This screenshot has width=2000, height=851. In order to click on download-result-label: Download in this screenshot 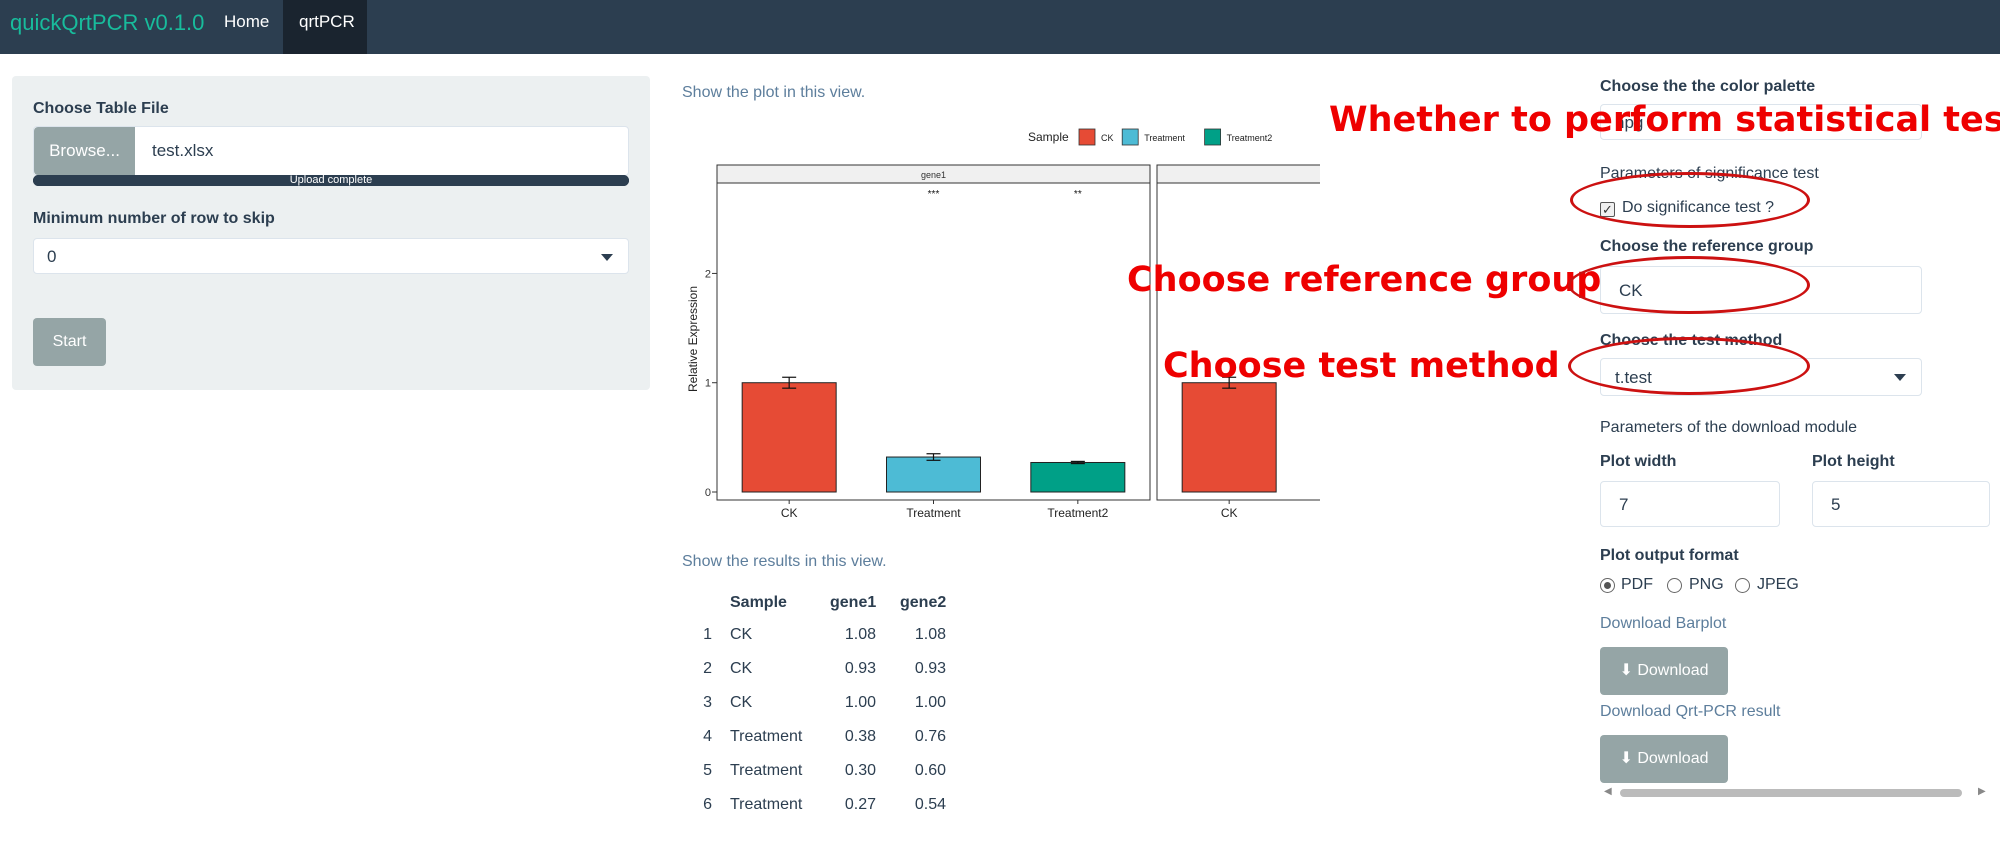, I will do `click(1673, 758)`.